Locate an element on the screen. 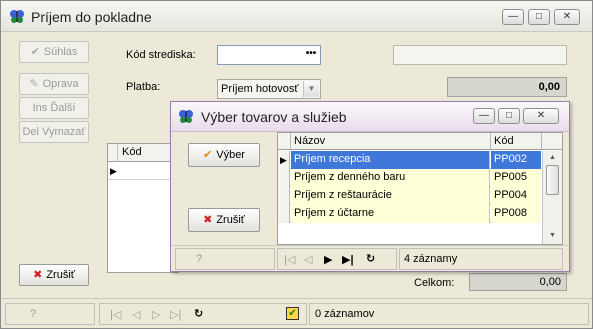 The image size is (593, 329). platba-select: Príjem hotovosť ▼ is located at coordinates (269, 89).